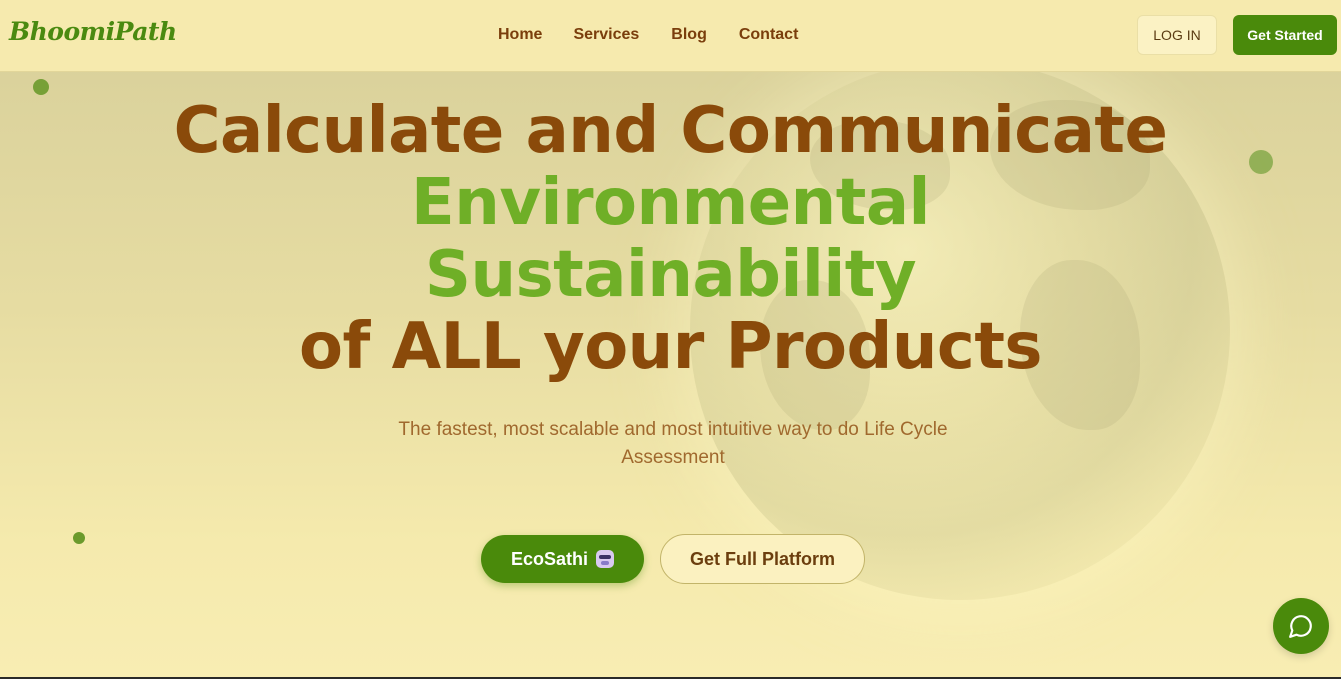  Describe the element at coordinates (549, 558) in the screenshot. I see `ecosathi-button-label: EcoSathi` at that location.